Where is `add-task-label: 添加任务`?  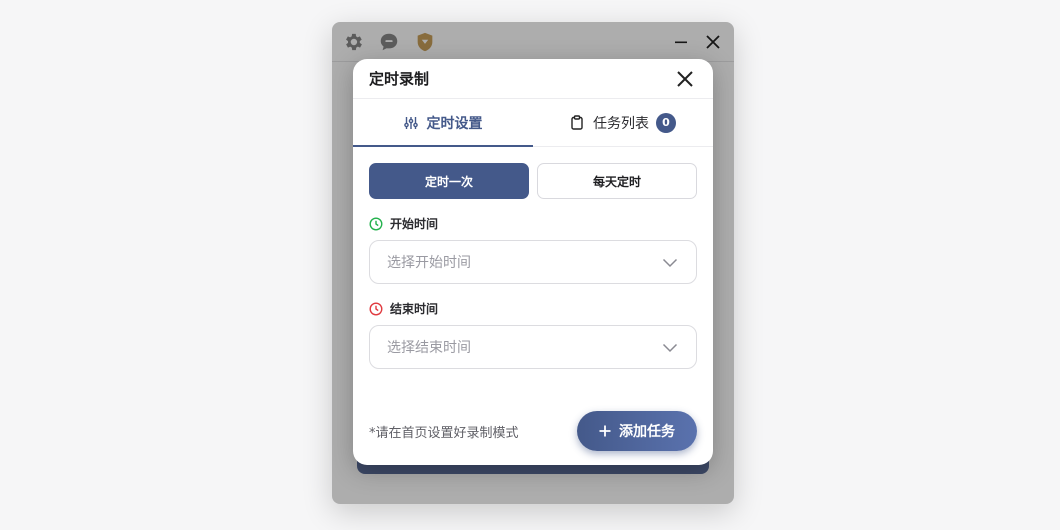
add-task-label: 添加任务 is located at coordinates (647, 432).